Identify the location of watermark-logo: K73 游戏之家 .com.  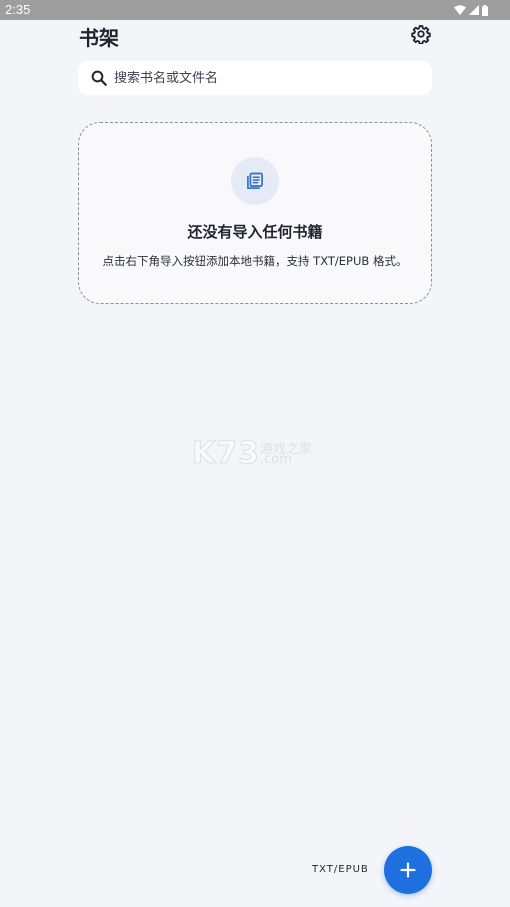
(257, 454).